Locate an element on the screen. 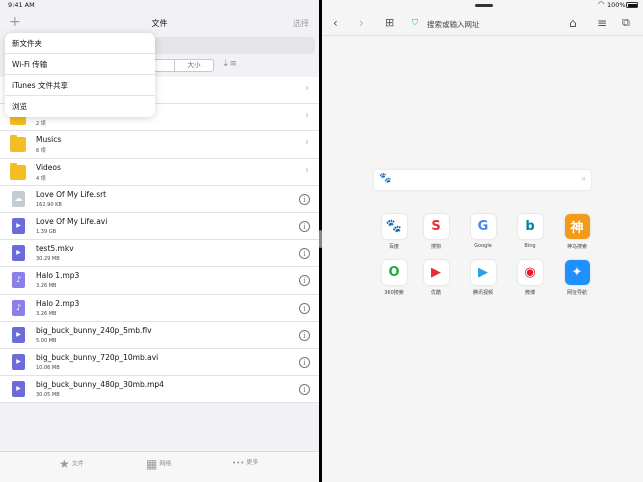  shortcut-6: O 360搜索 is located at coordinates (394, 278).